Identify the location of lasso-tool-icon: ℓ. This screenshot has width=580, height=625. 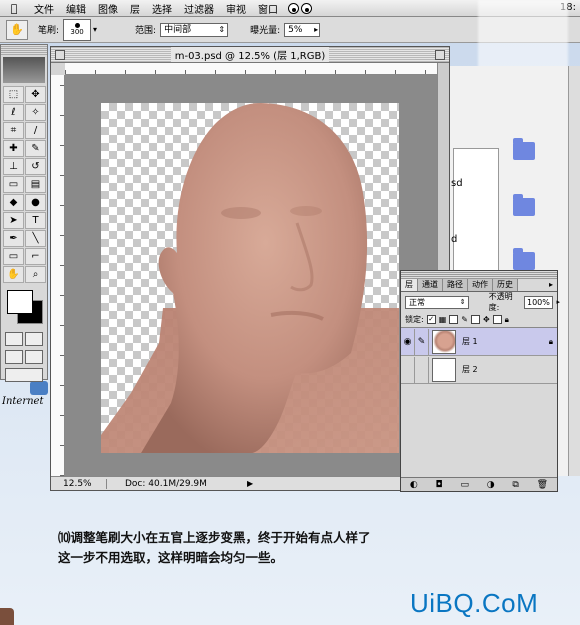
(13, 112).